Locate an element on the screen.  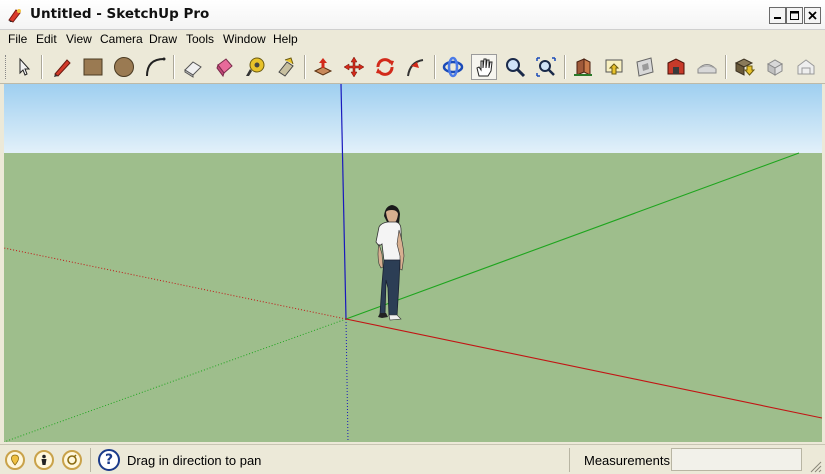
tape-measure-icon is located at coordinates (255, 66).